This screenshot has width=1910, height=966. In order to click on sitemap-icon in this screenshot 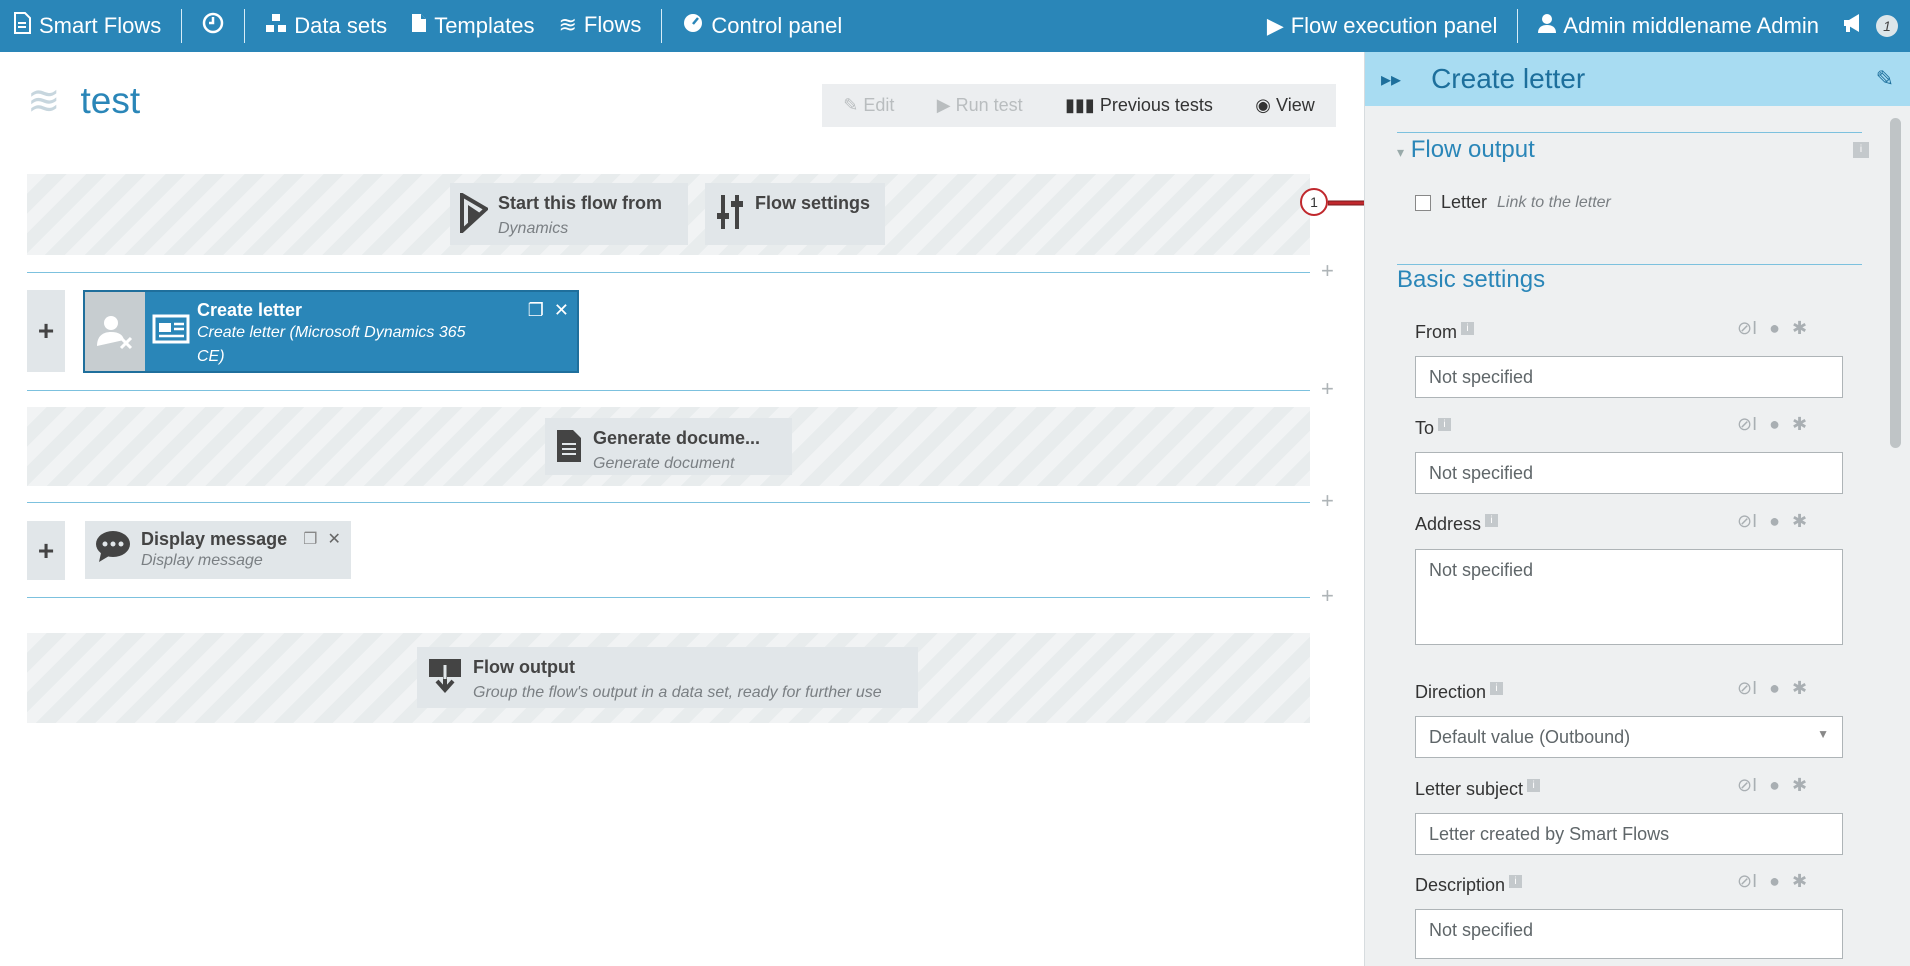, I will do `click(276, 26)`.